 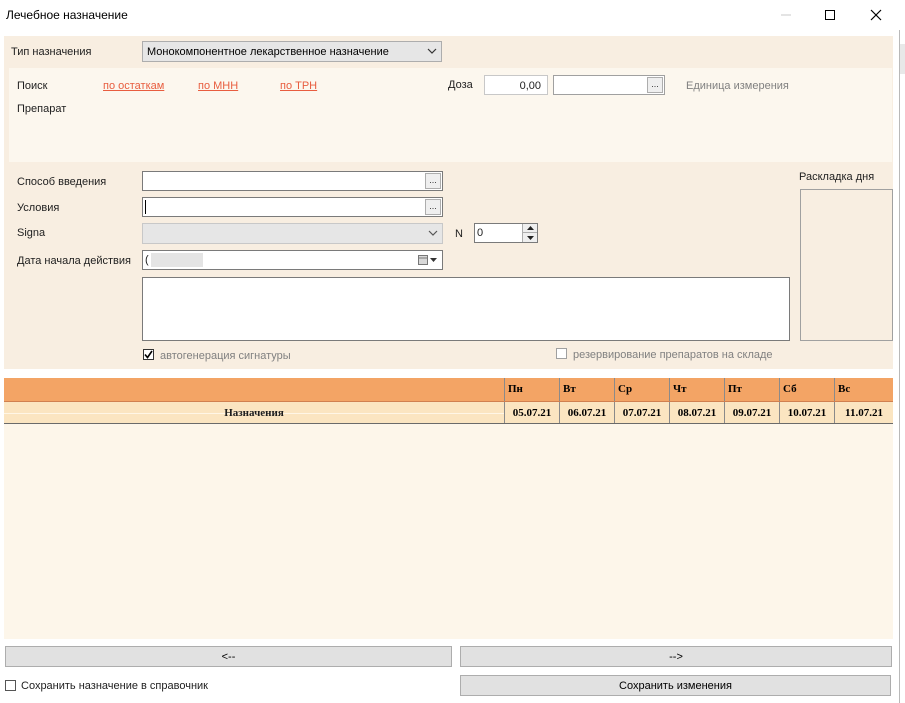 I want to click on n-label: N, so click(x=459, y=234).